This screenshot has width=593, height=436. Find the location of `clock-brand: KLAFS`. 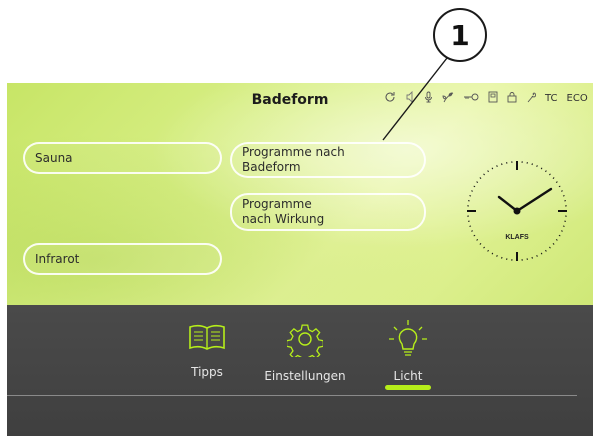

clock-brand: KLAFS is located at coordinates (517, 237).